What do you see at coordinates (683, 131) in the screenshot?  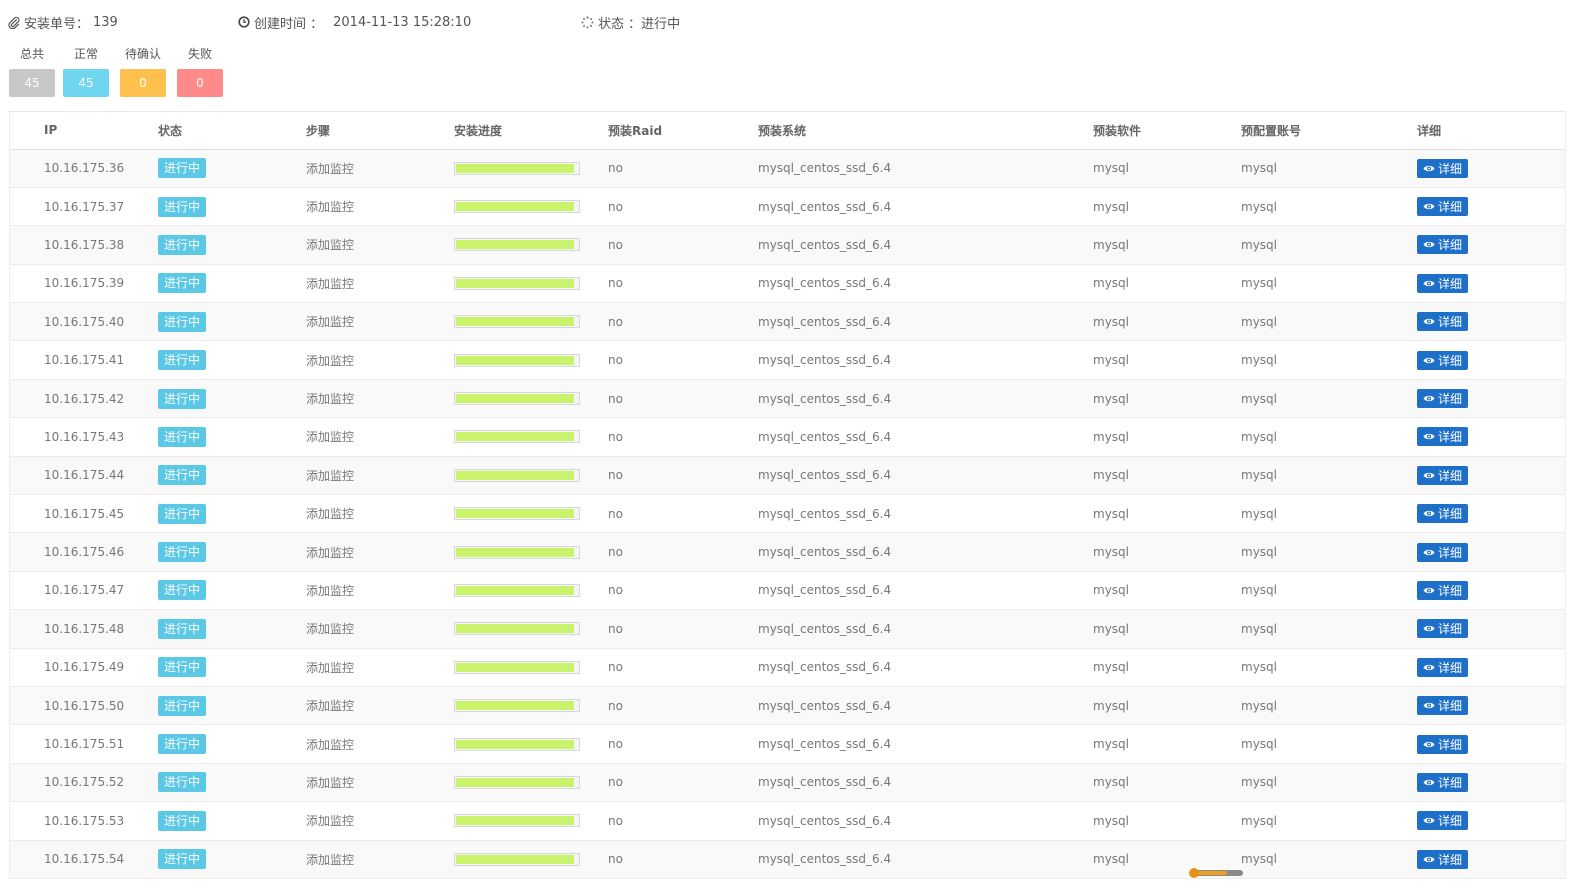 I see `column-header-raid: 预装Raid` at bounding box center [683, 131].